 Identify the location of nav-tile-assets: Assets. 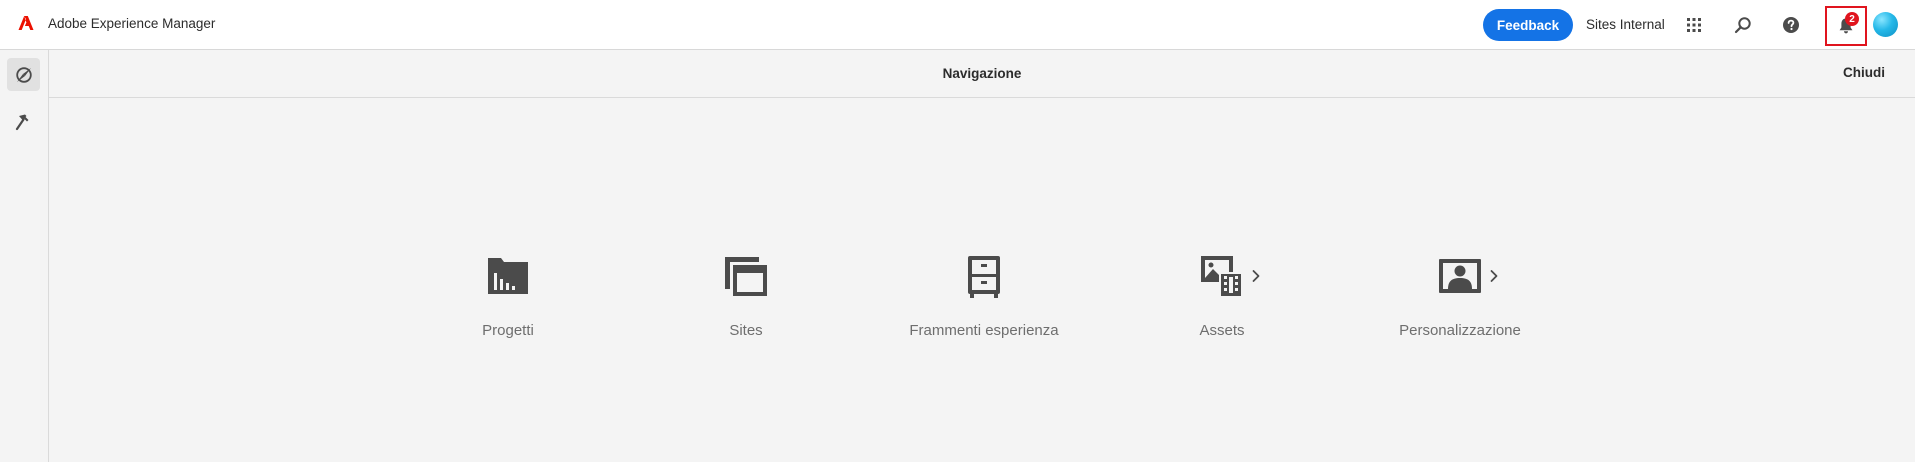
(1222, 304).